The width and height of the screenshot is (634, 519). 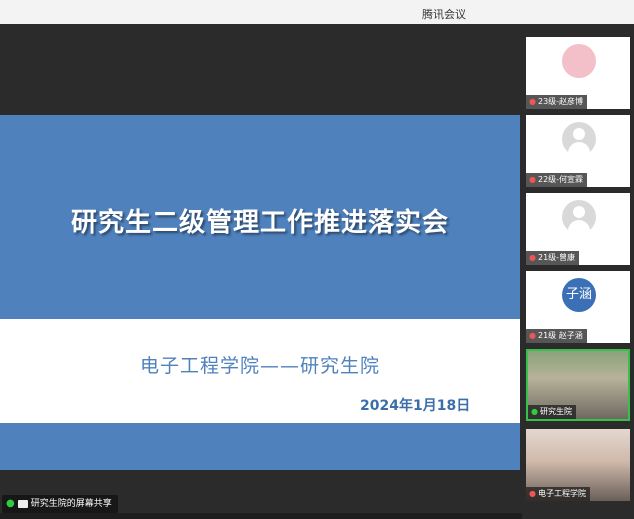 I want to click on app-title: 腾讯会议, so click(x=444, y=14).